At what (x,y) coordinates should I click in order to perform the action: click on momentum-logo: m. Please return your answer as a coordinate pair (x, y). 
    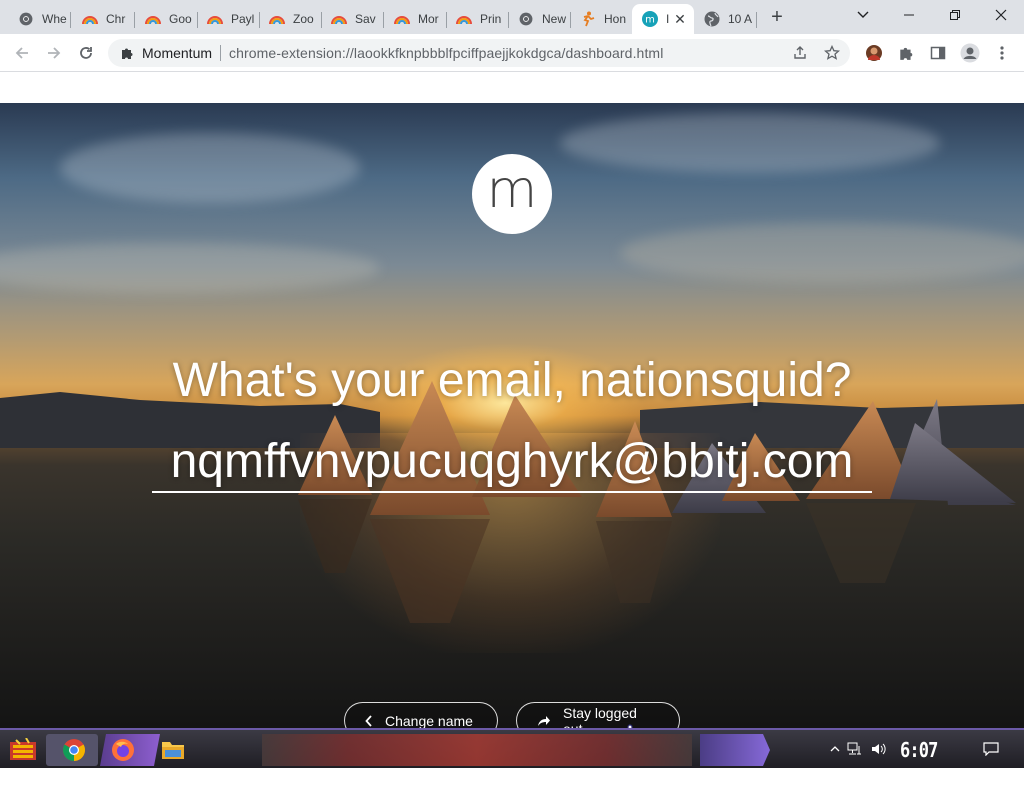
    Looking at the image, I should click on (512, 194).